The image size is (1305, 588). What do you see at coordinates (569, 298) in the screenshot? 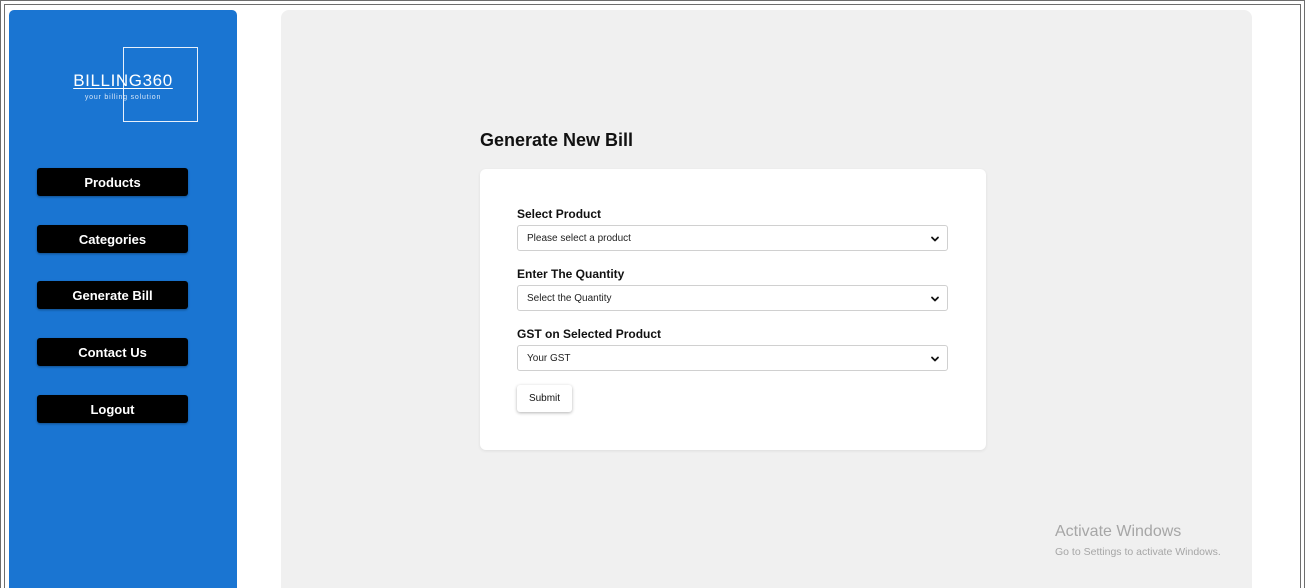
I see `quantity-select-value: Select the Quantity` at bounding box center [569, 298].